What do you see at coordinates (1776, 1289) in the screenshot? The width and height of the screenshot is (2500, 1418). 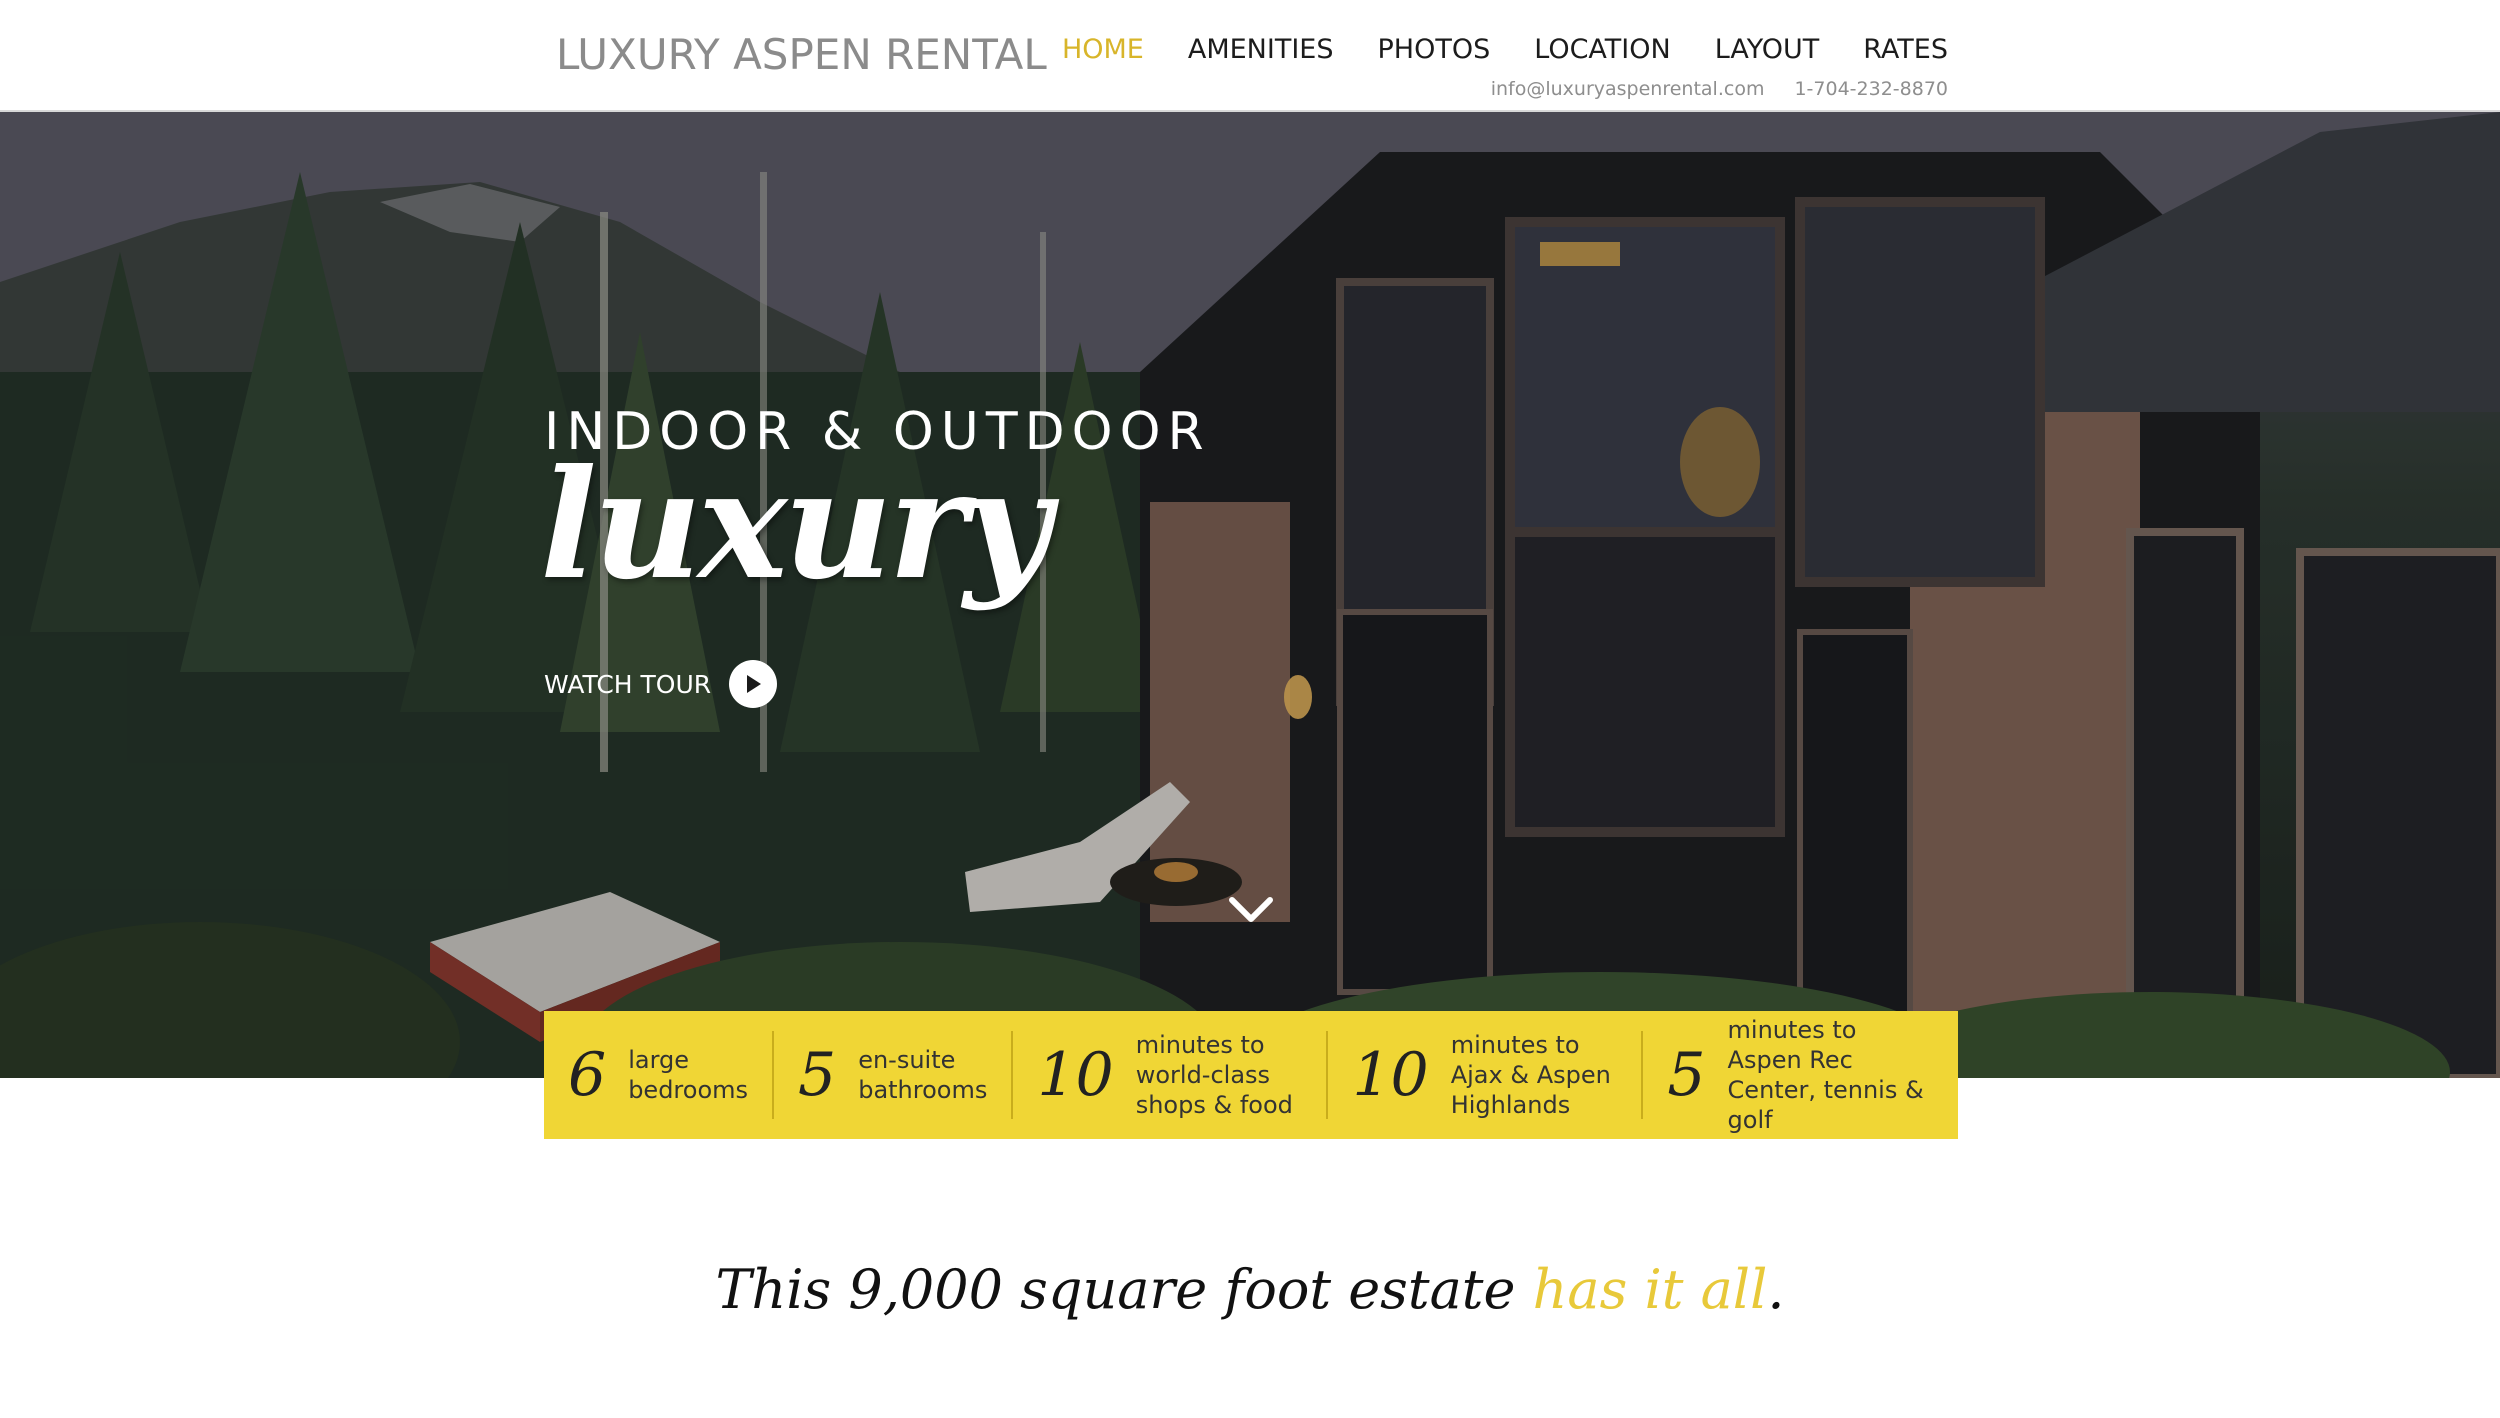 I see `tagline-after: .` at bounding box center [1776, 1289].